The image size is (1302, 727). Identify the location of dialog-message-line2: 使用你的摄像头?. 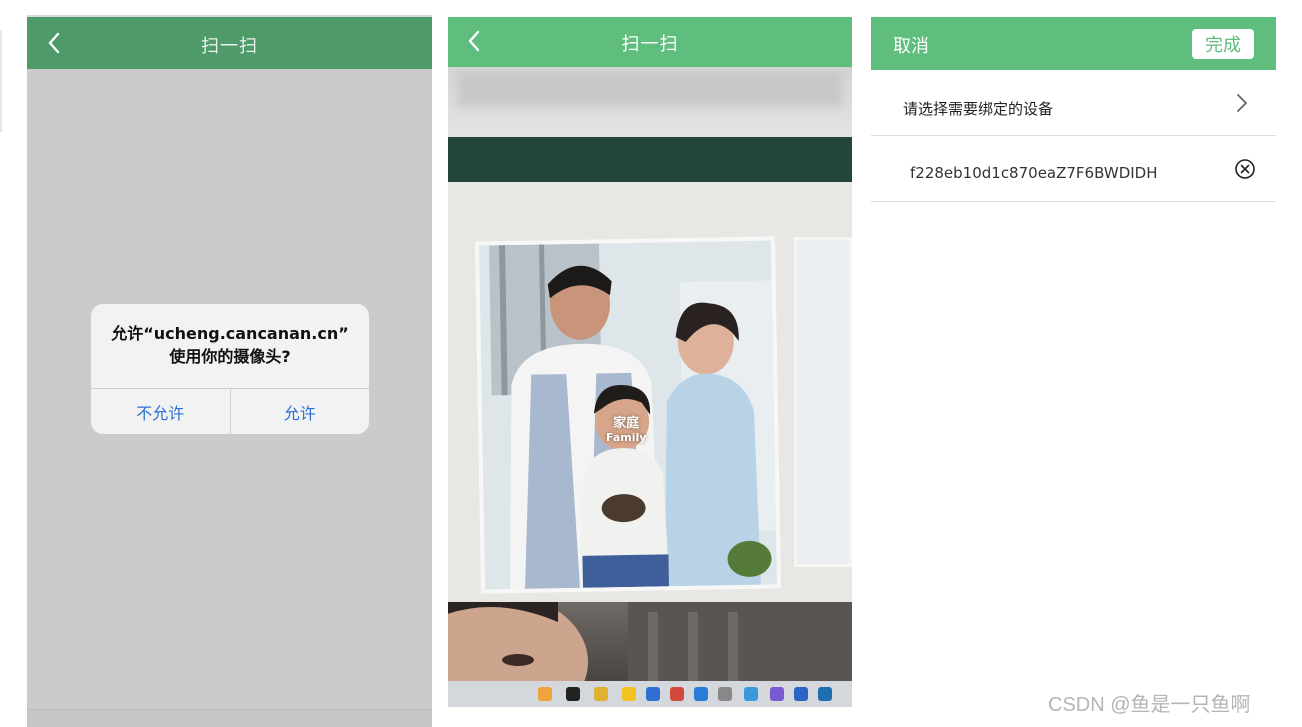
(230, 356).